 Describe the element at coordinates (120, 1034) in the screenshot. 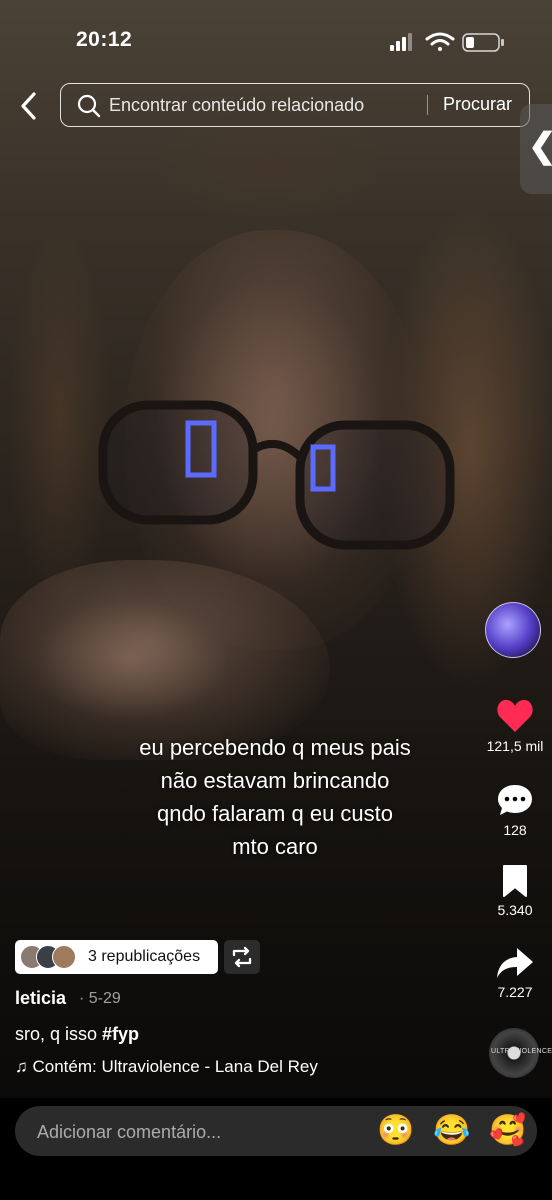

I see `hashtag-link: #fyp` at that location.